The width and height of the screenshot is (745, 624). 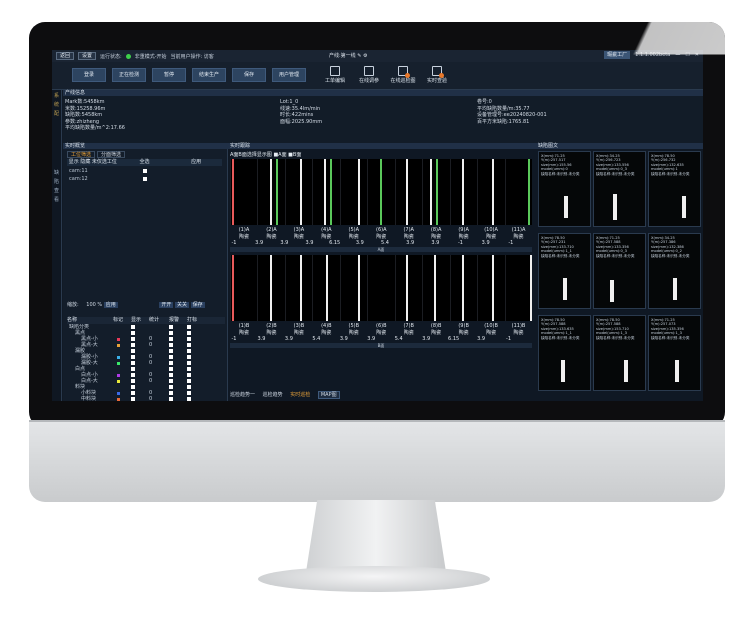 What do you see at coordinates (359, 56) in the screenshot?
I see `wrench-icon: ✎` at bounding box center [359, 56].